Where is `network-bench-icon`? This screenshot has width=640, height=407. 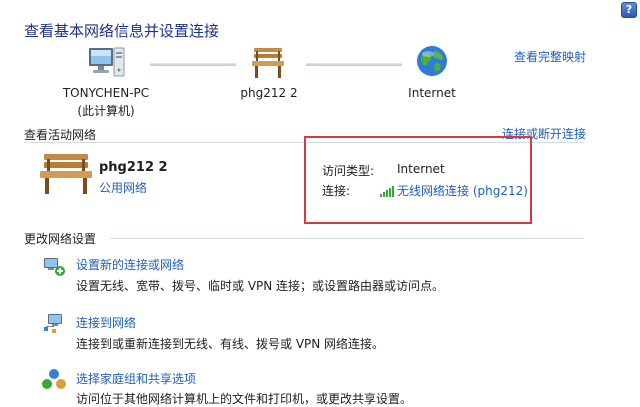 network-bench-icon is located at coordinates (66, 174).